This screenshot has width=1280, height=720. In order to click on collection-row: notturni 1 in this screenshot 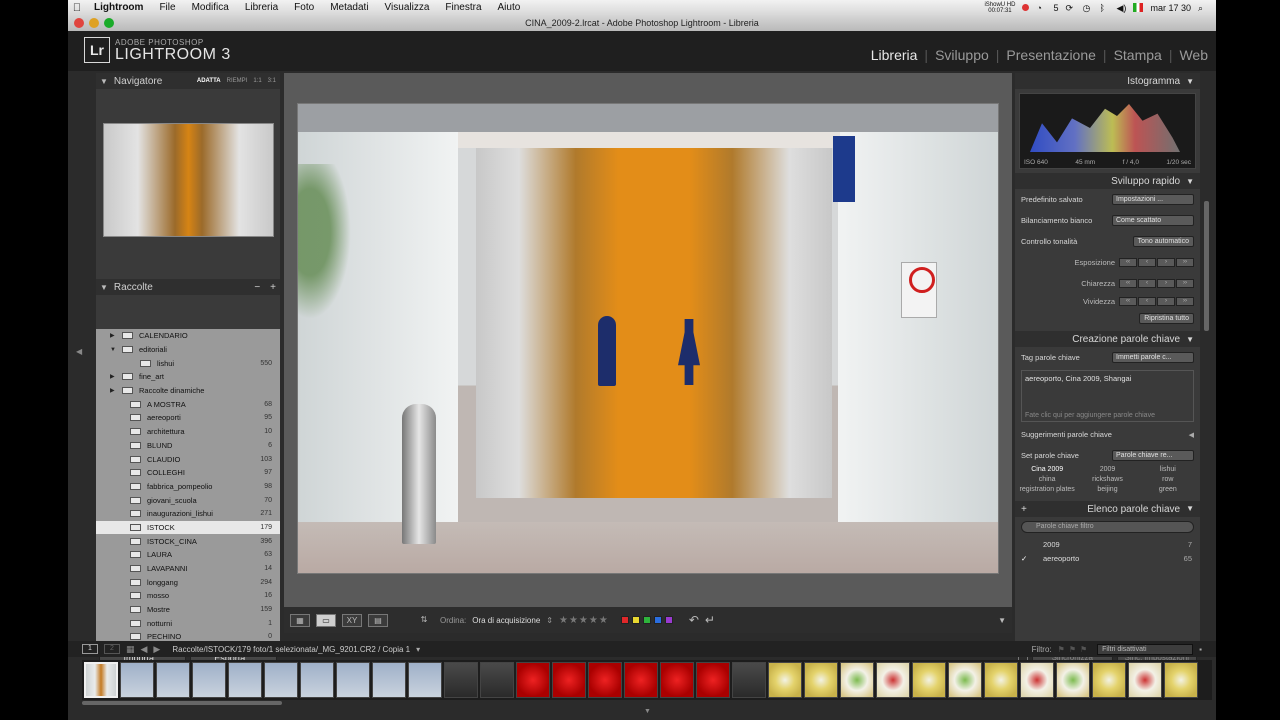, I will do `click(188, 623)`.